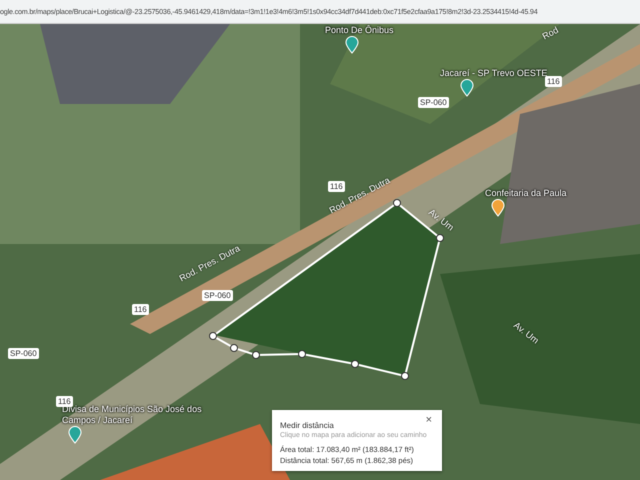  What do you see at coordinates (429, 420) in the screenshot?
I see `close-button: ×` at bounding box center [429, 420].